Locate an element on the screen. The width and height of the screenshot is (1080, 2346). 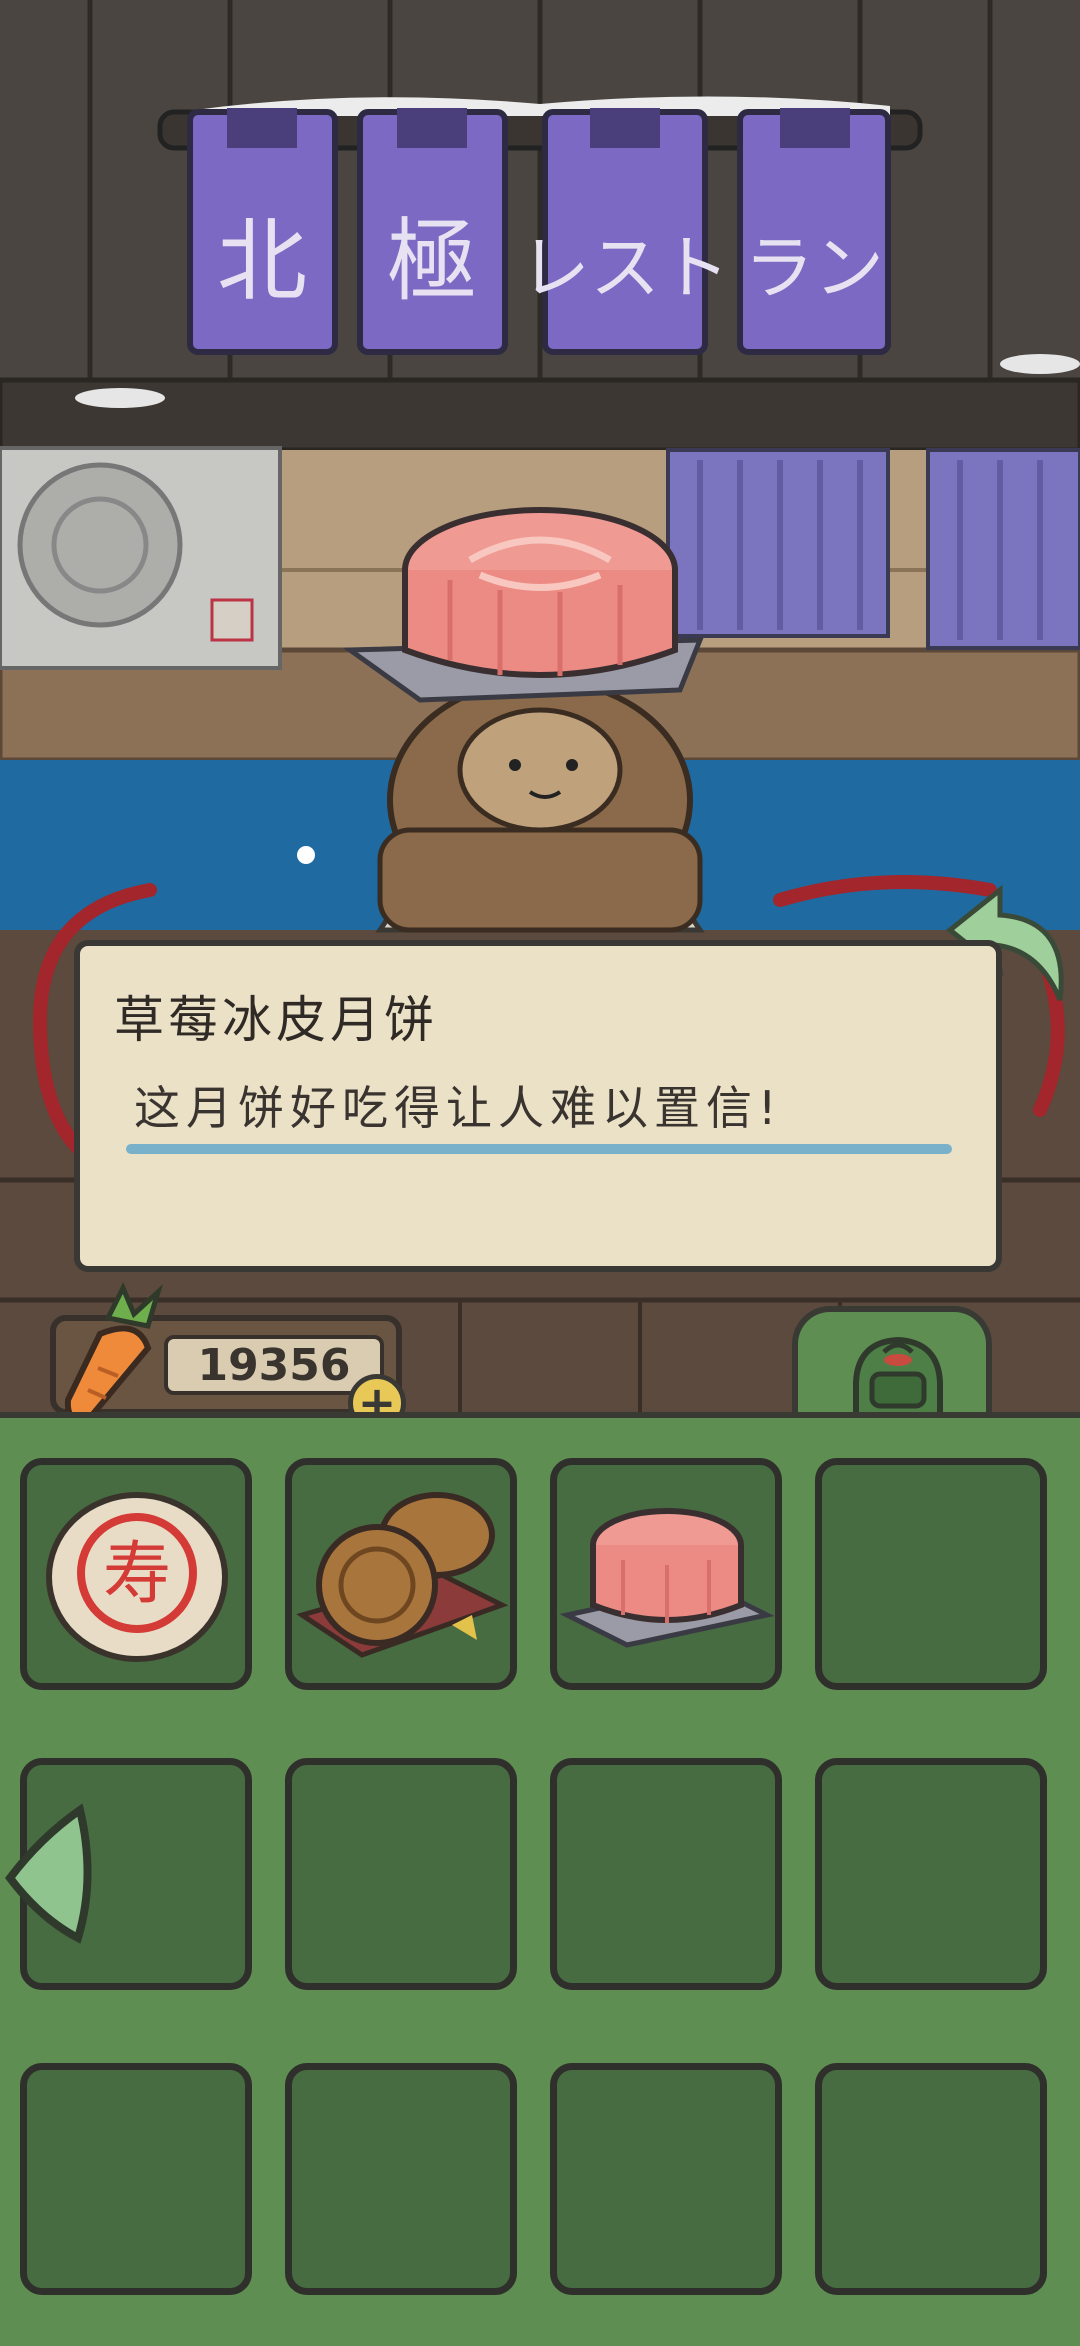
restaurant-sign: 北 極 レスト ラン is located at coordinates (539, 231).